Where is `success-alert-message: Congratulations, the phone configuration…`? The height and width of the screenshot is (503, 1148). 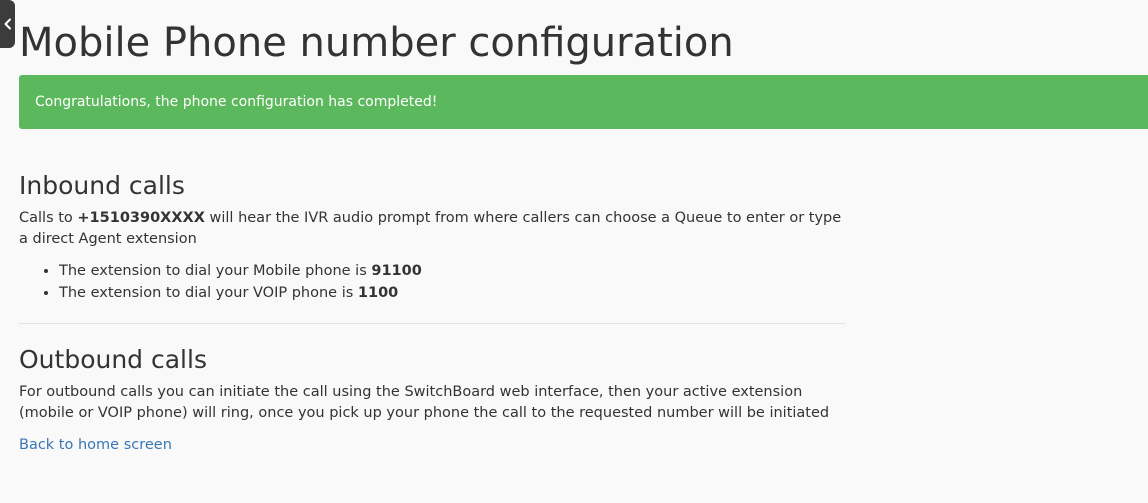
success-alert-message: Congratulations, the phone configuration… is located at coordinates (236, 102).